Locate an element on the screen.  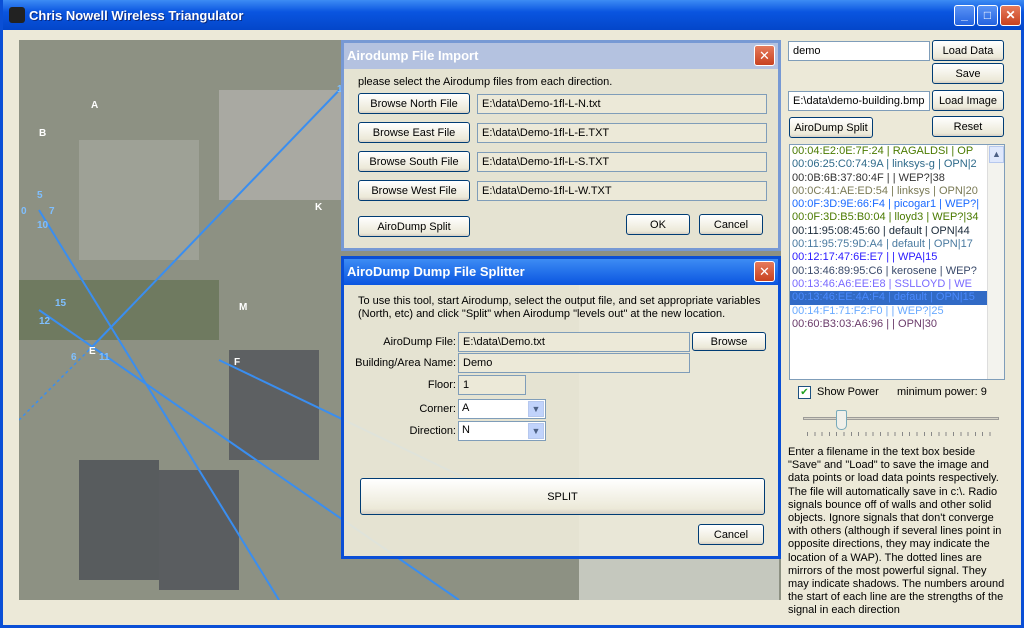
save-button: Save is located at coordinates (968, 73).